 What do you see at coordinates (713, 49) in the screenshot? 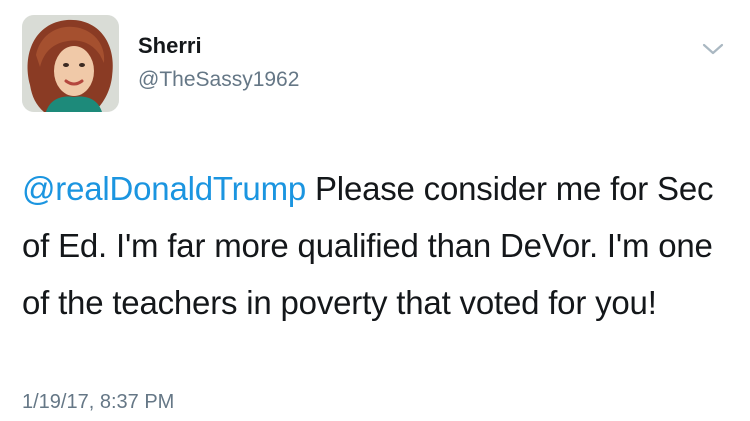
I see `chevron-down-icon` at bounding box center [713, 49].